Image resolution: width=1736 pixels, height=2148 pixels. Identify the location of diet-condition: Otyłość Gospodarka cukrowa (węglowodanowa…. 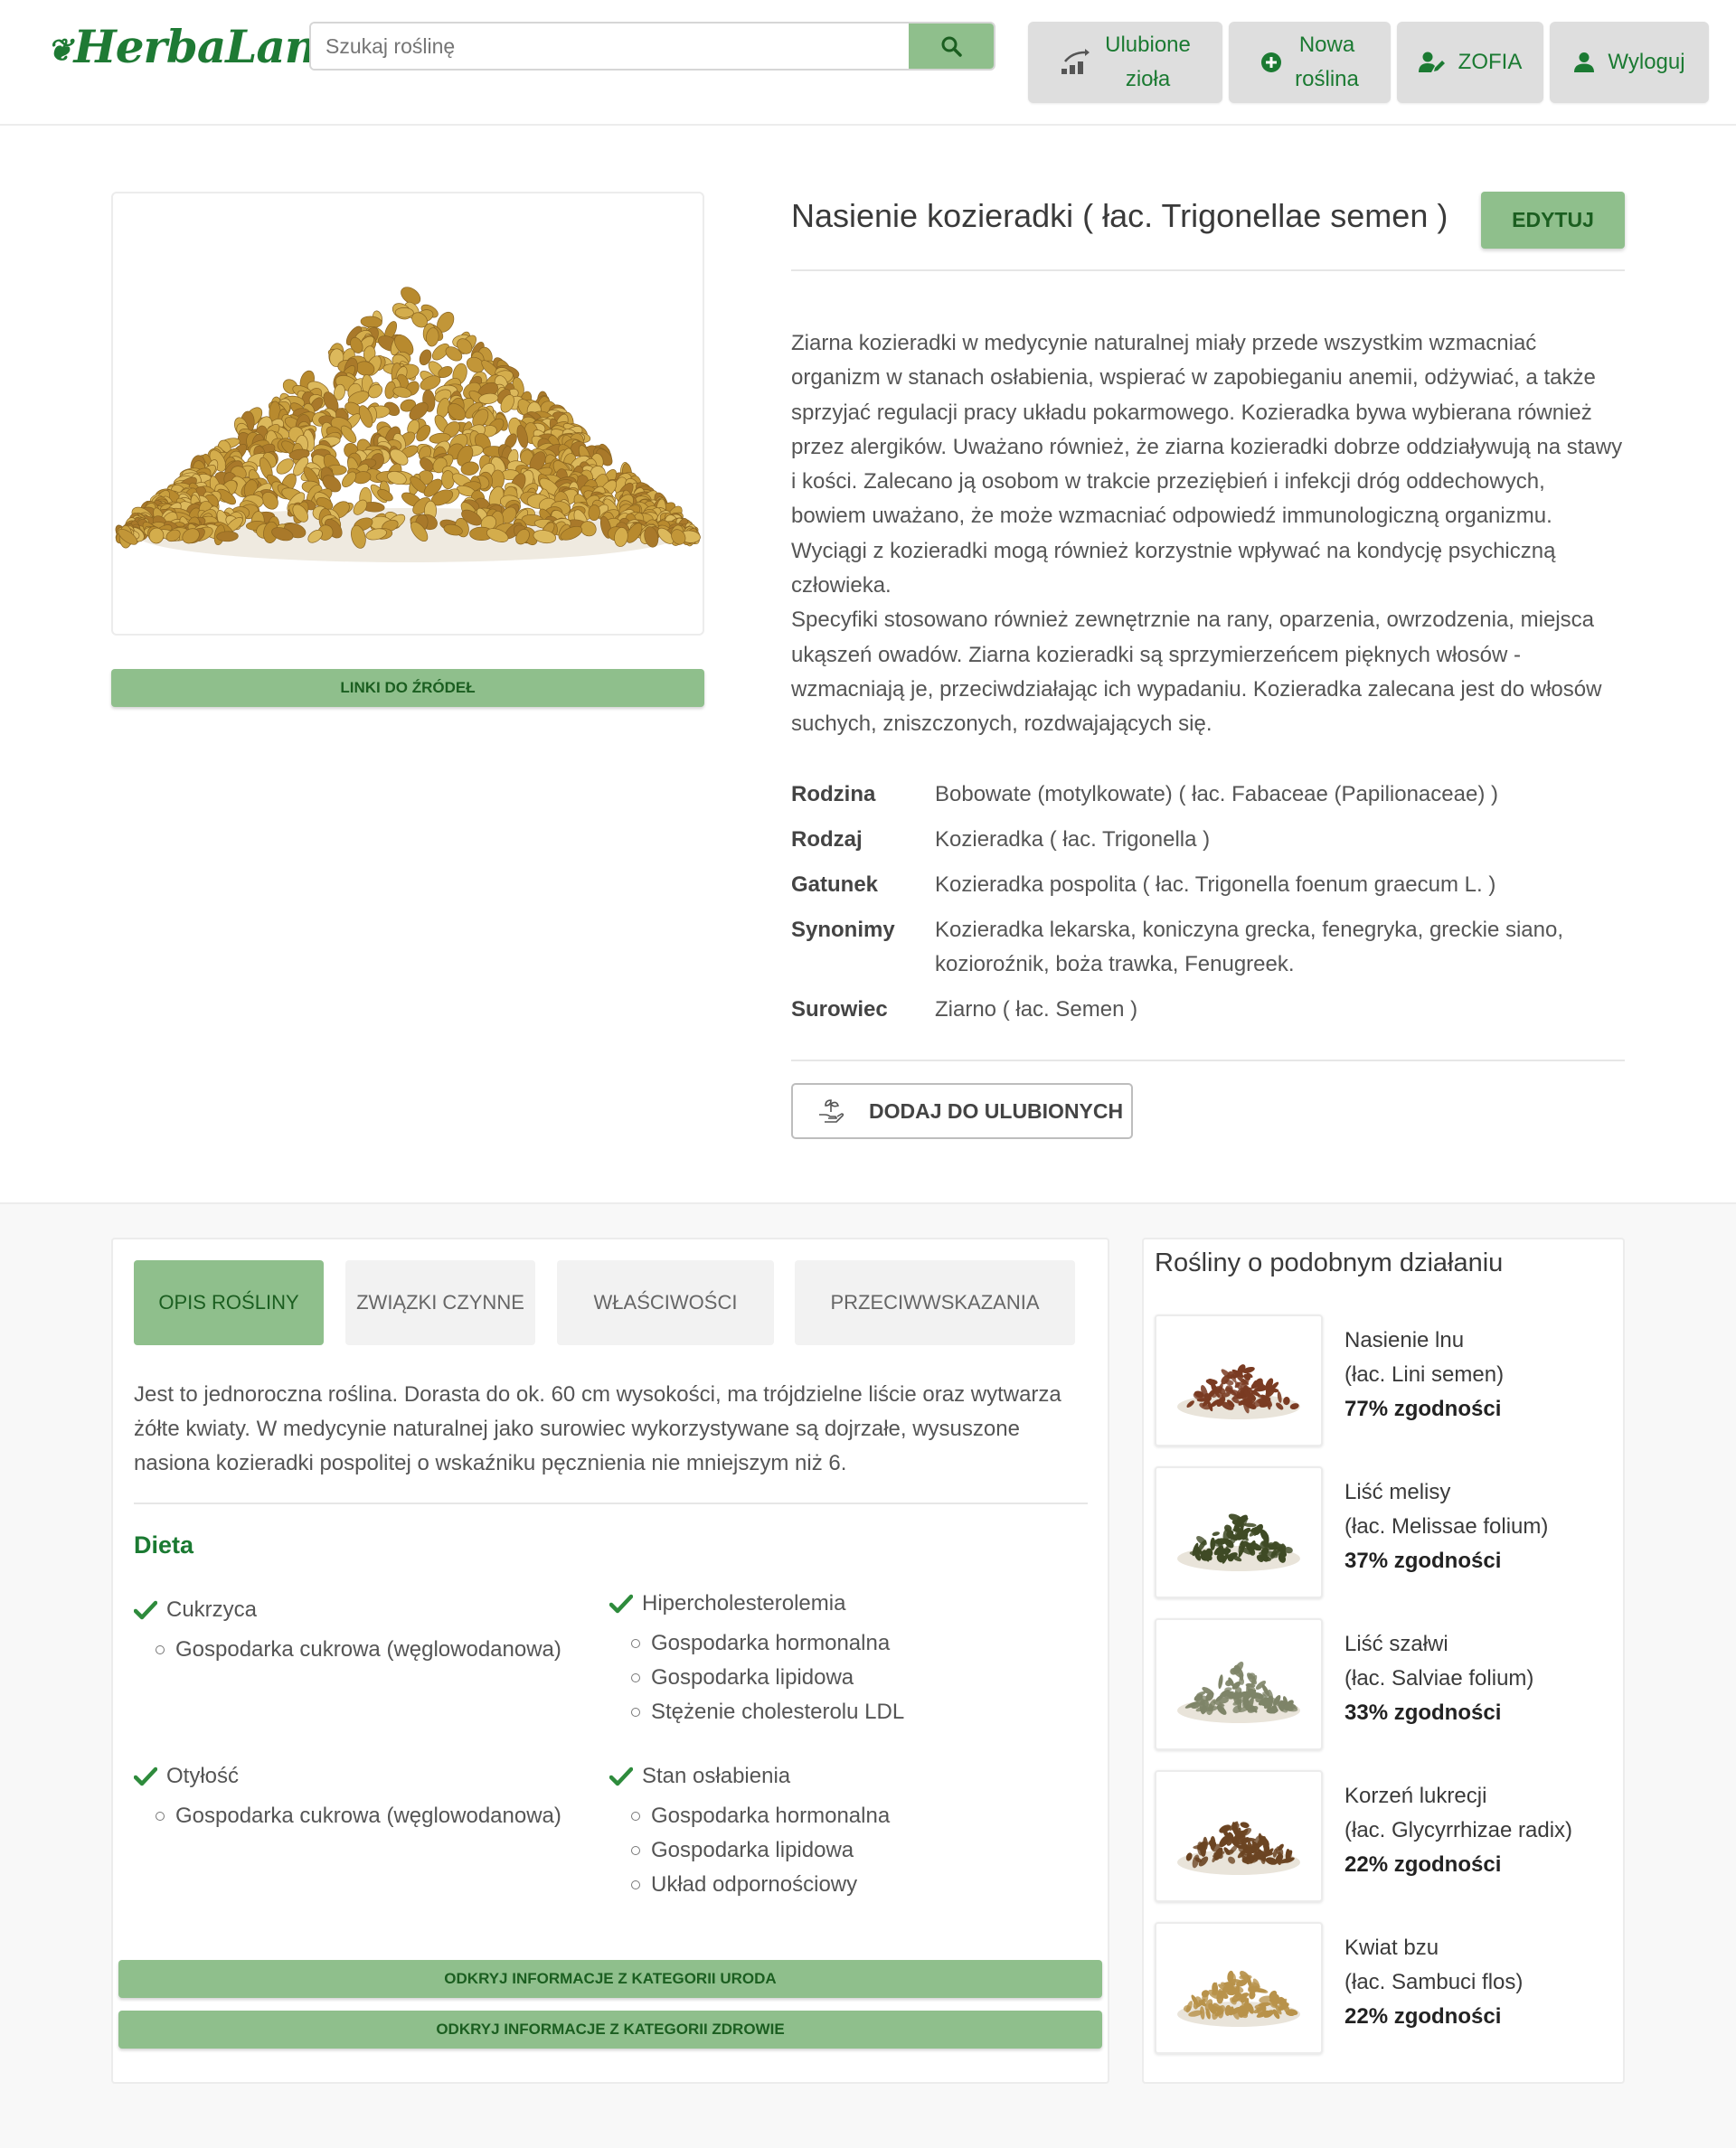
(348, 1796).